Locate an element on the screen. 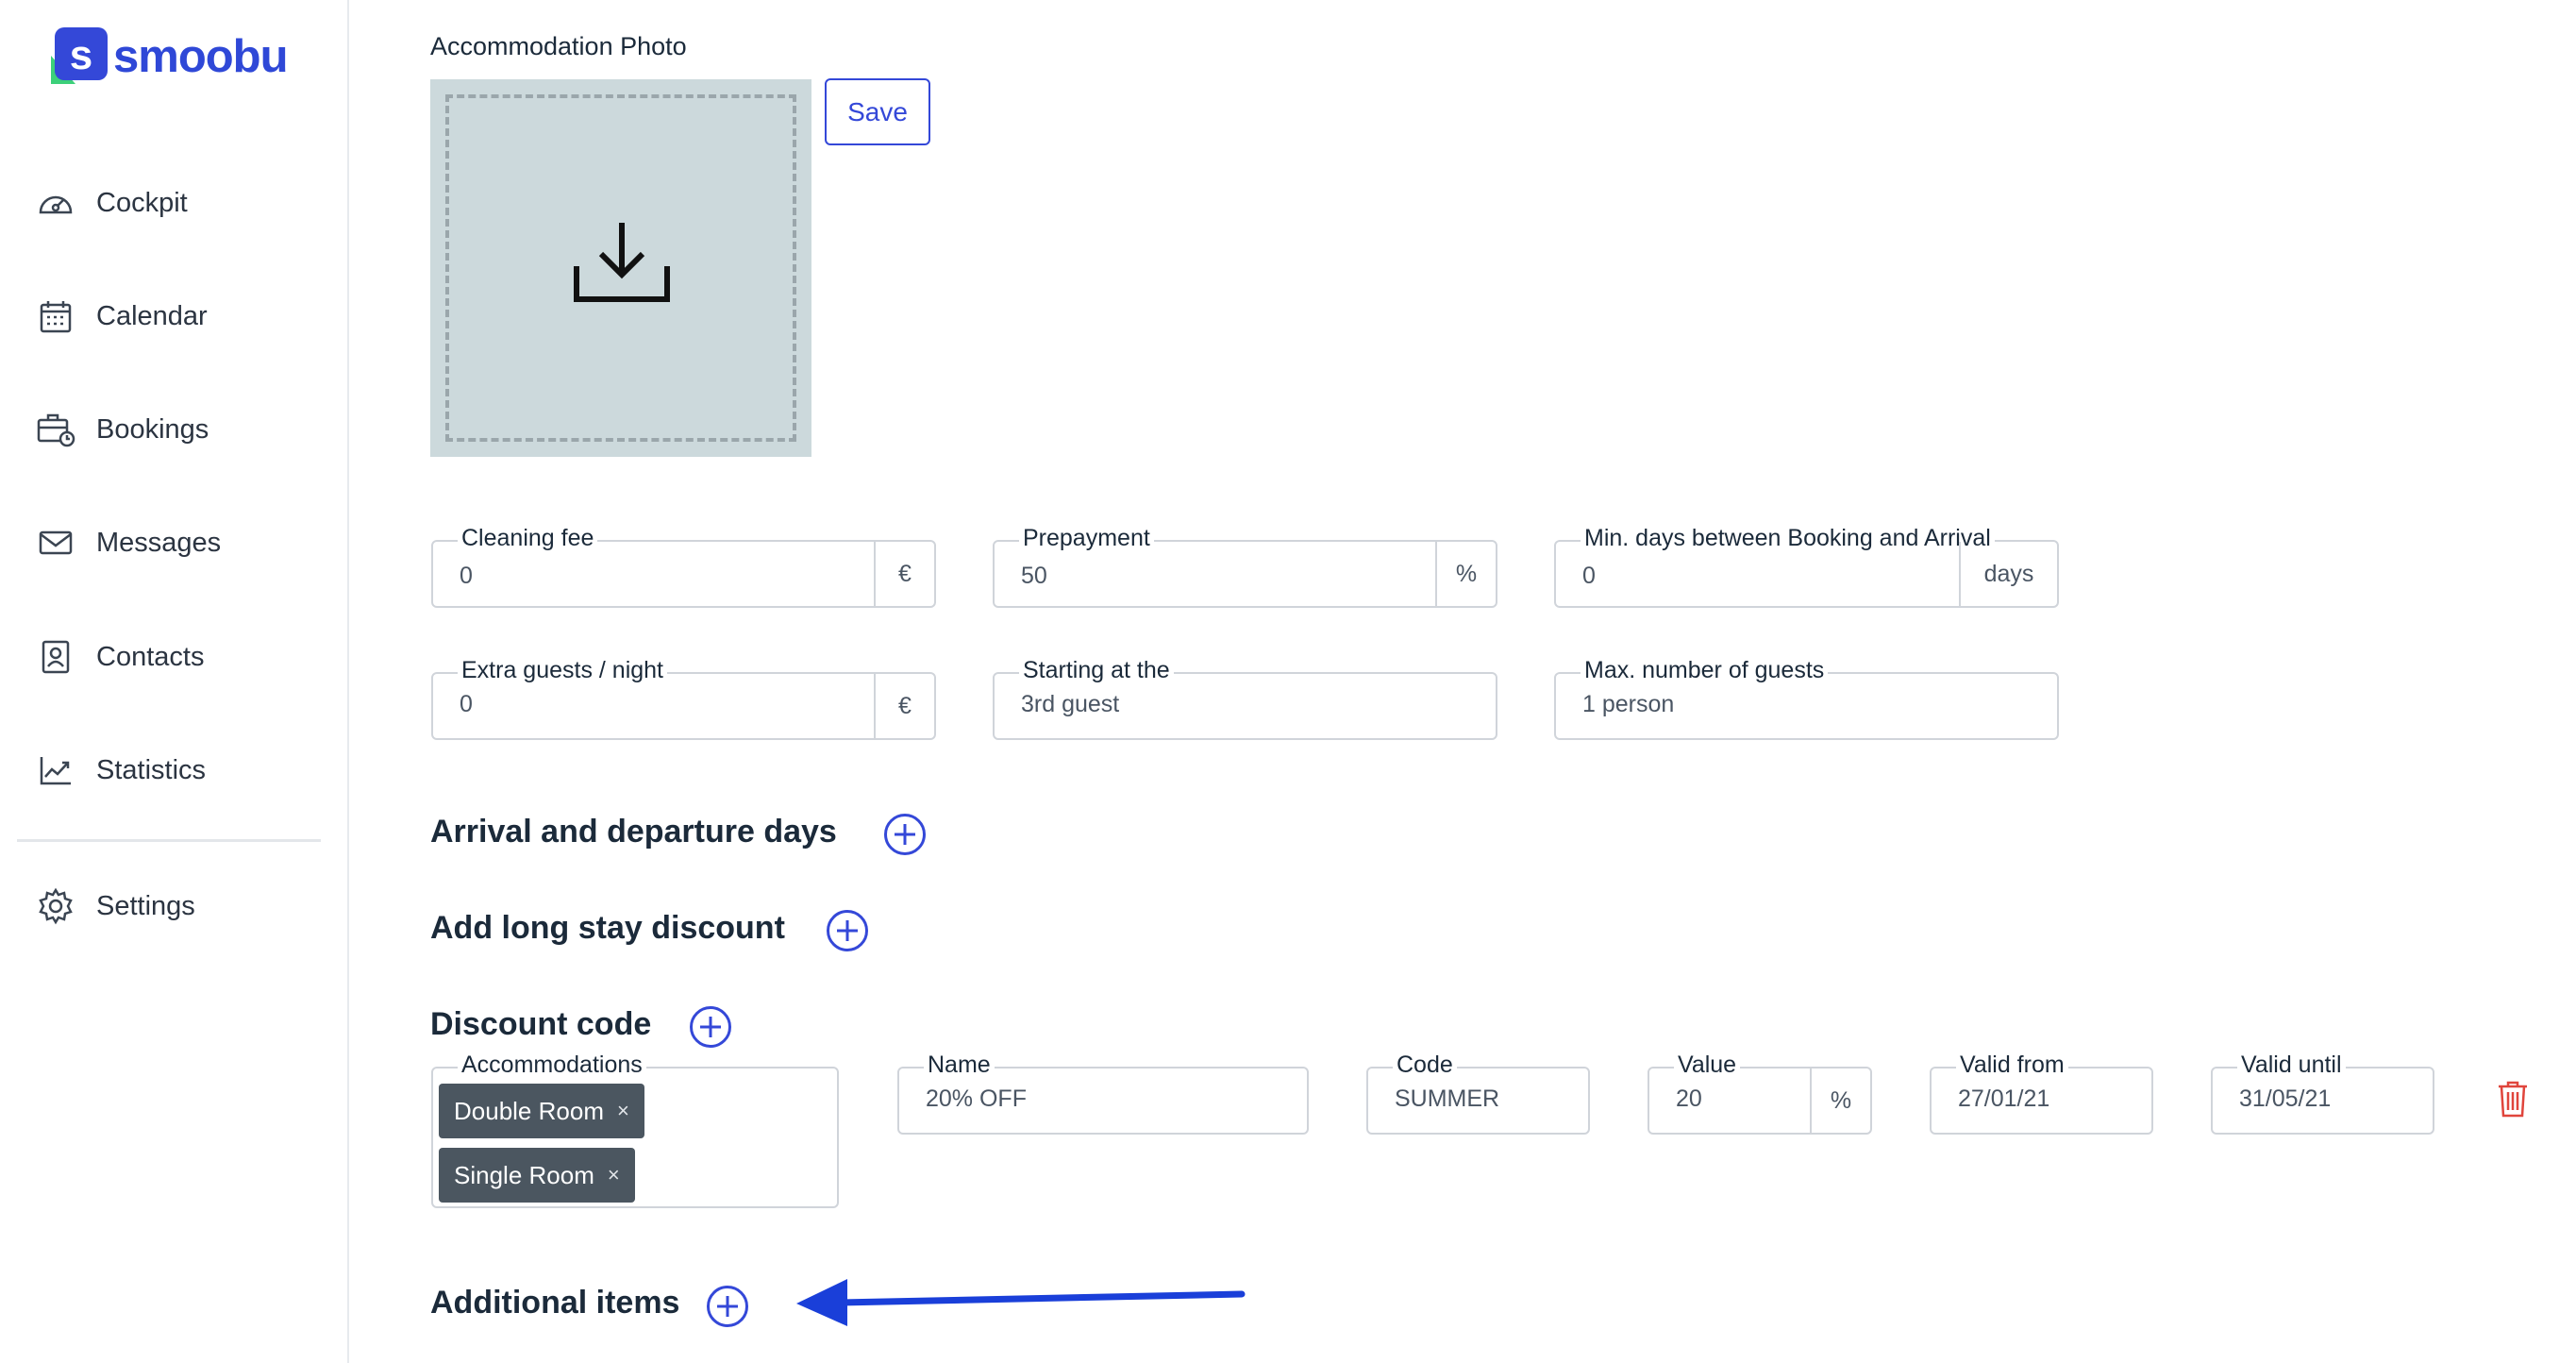 This screenshot has width=2576, height=1363. min-days-label: Min. days between Booking and Arrival is located at coordinates (1788, 538).